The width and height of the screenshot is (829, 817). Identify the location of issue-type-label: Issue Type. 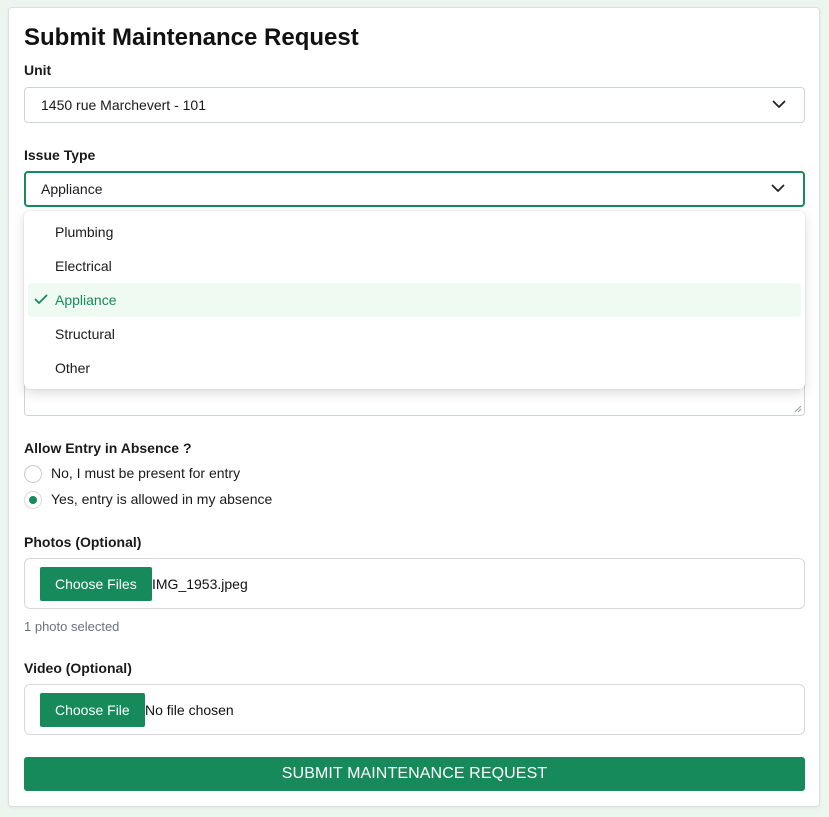
(60, 155).